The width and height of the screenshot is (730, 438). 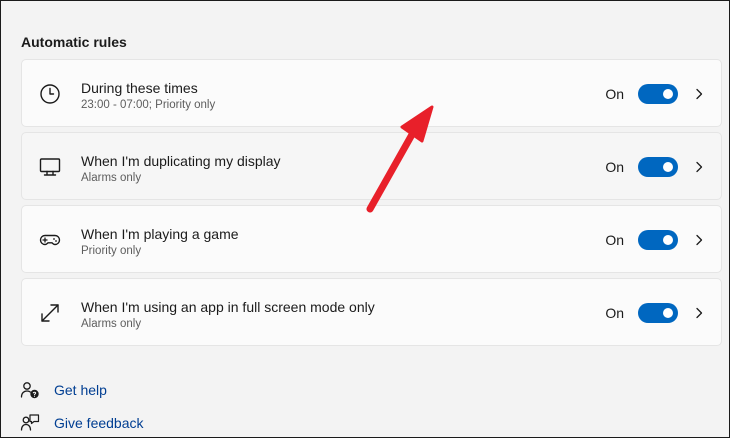 I want to click on rule-subtitle: Priority only, so click(x=111, y=251).